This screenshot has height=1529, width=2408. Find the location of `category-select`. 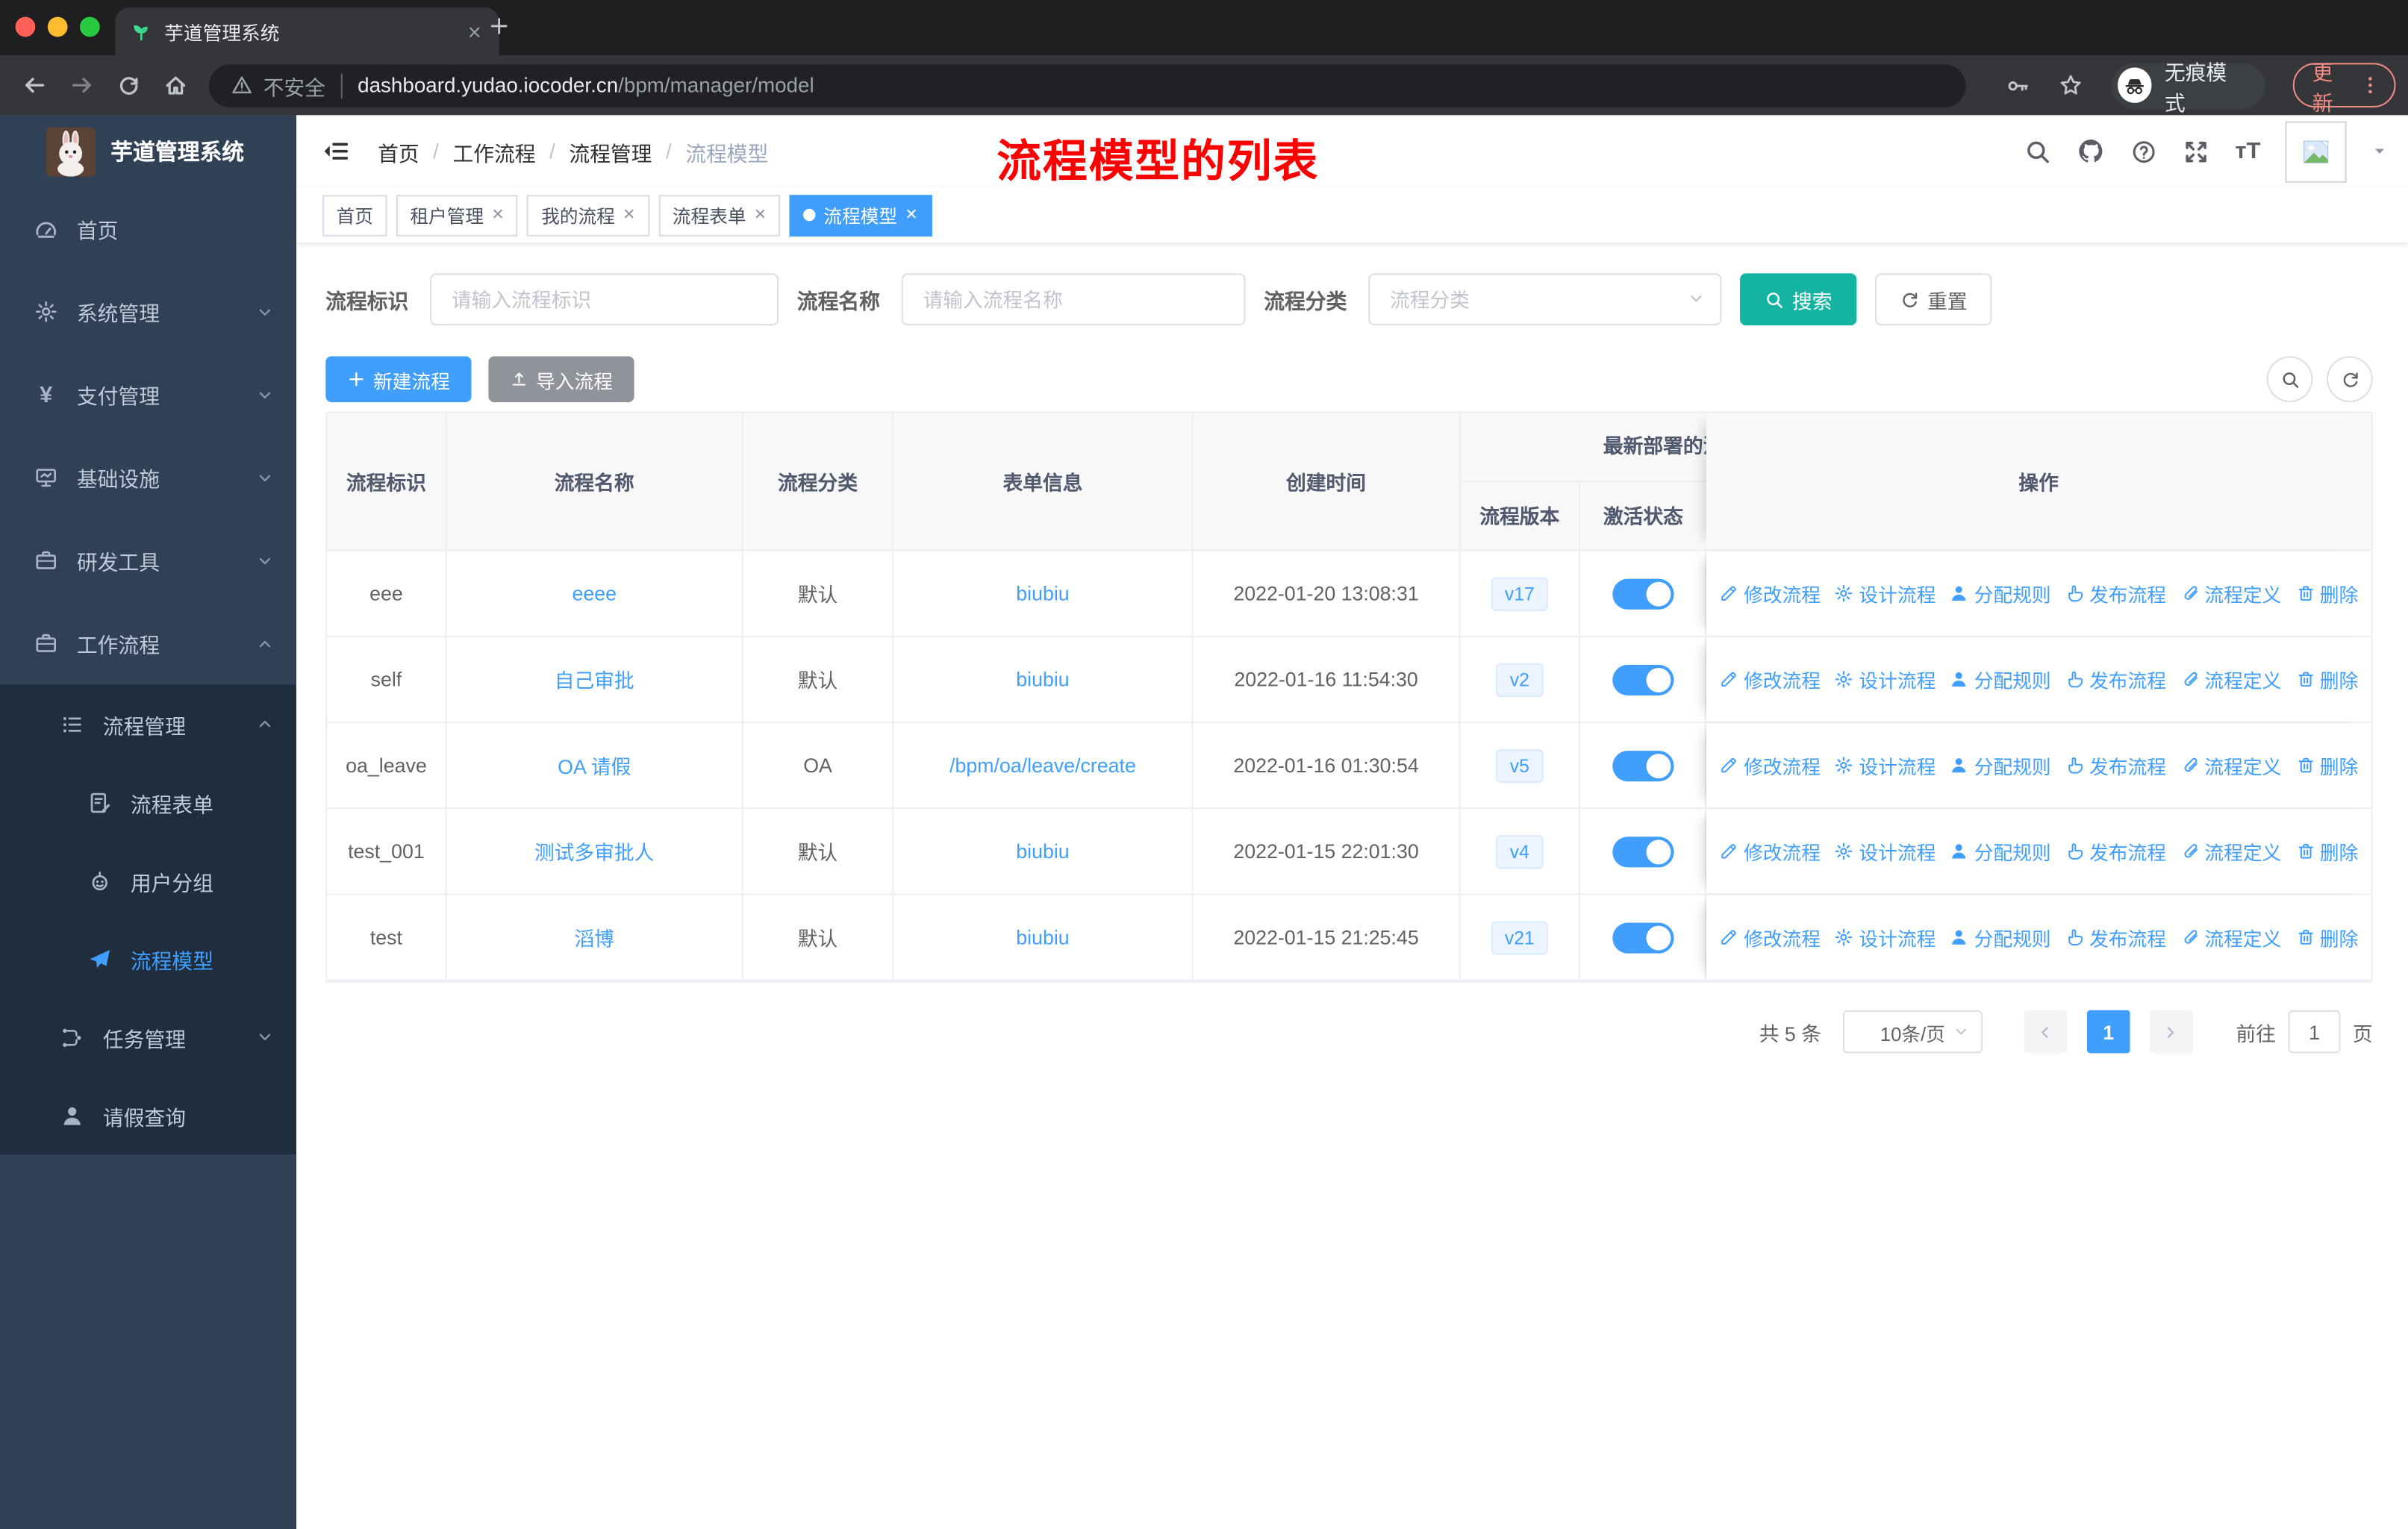

category-select is located at coordinates (1545, 299).